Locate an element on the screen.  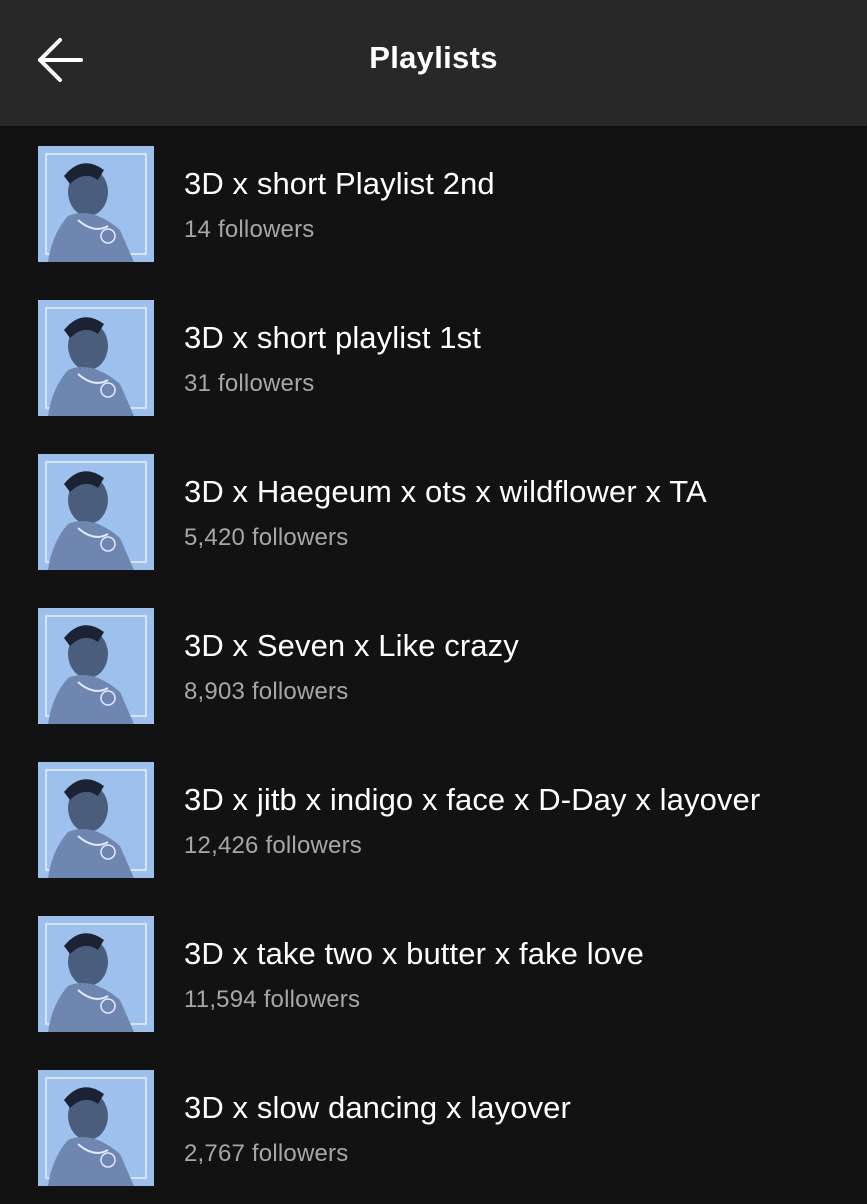
playlist-followers: 2,767 followers is located at coordinates (266, 1153).